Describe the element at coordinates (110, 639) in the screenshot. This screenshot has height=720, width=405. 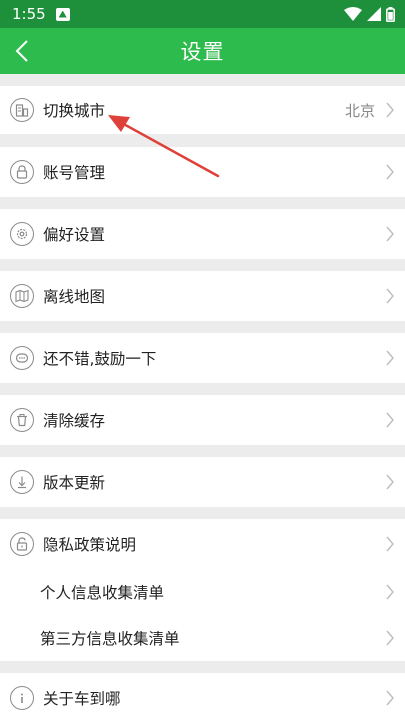
I see `setting-label: 第三方信息收集清单` at that location.